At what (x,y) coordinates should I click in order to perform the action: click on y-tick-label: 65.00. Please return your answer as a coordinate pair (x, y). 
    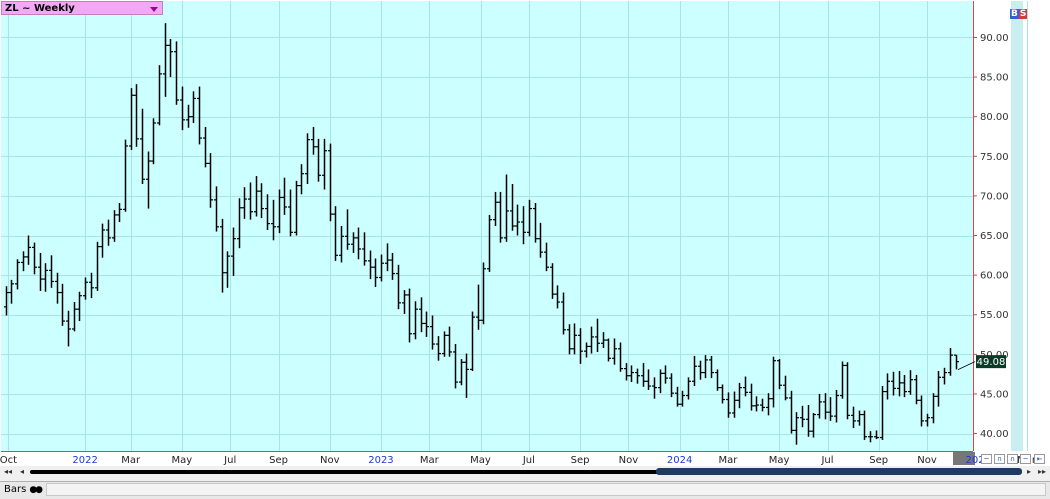
    Looking at the image, I should click on (994, 236).